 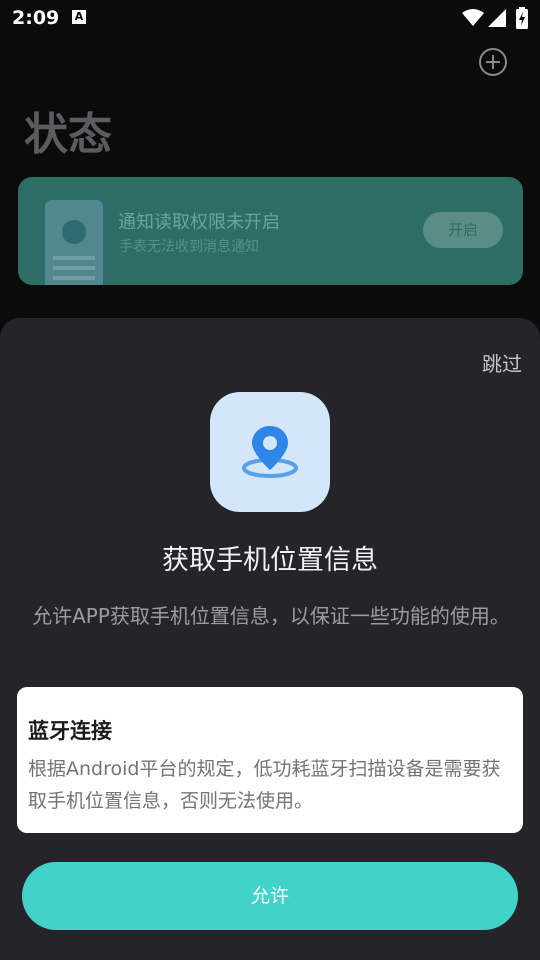 I want to click on notification-card-subtitle: 手表无法收到消息通知, so click(x=189, y=247).